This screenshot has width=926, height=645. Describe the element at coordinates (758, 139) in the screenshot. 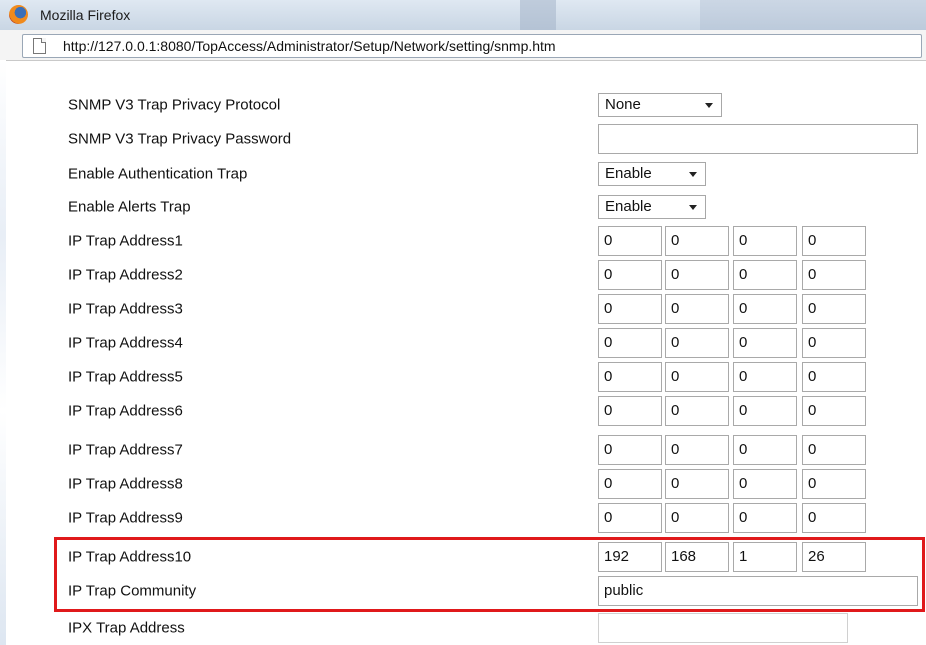

I see `privacy-password-input` at that location.